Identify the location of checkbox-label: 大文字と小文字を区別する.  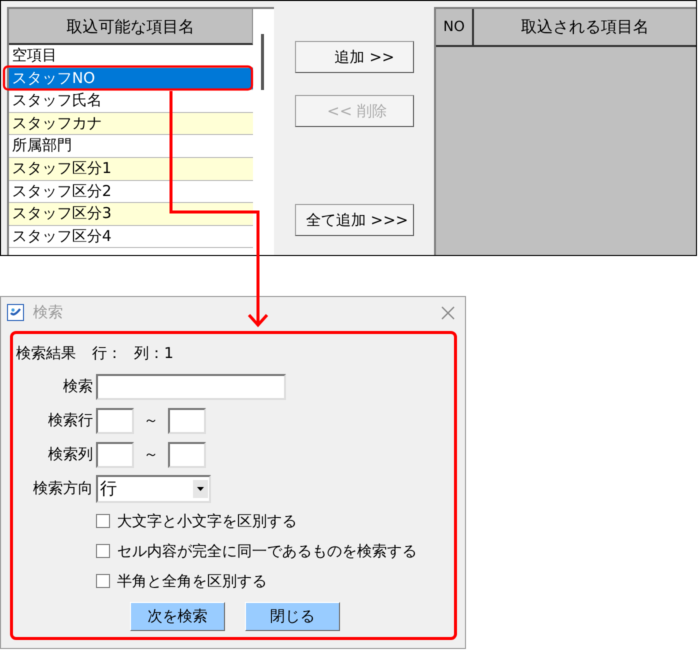
(207, 521).